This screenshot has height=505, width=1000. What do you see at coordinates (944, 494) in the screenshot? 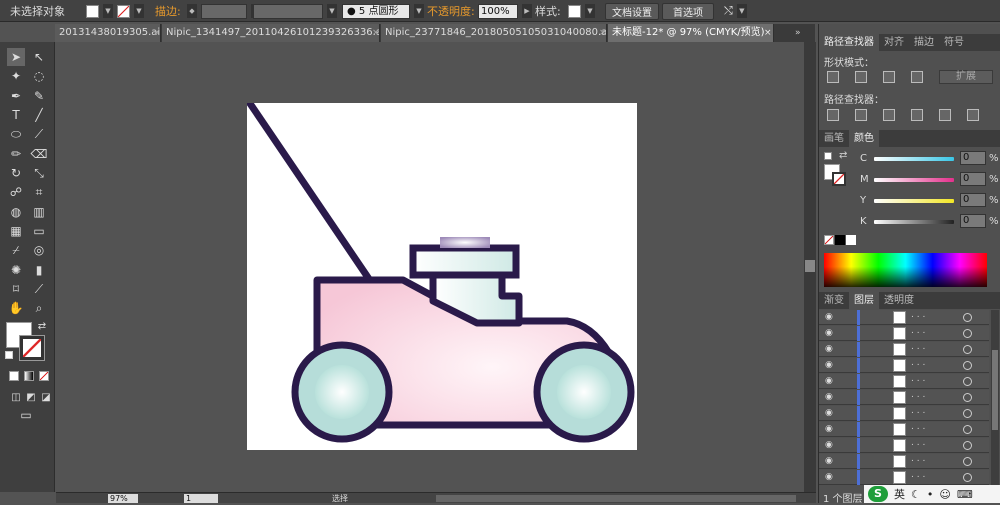
I see `emoji-icon: ☺` at bounding box center [944, 494].